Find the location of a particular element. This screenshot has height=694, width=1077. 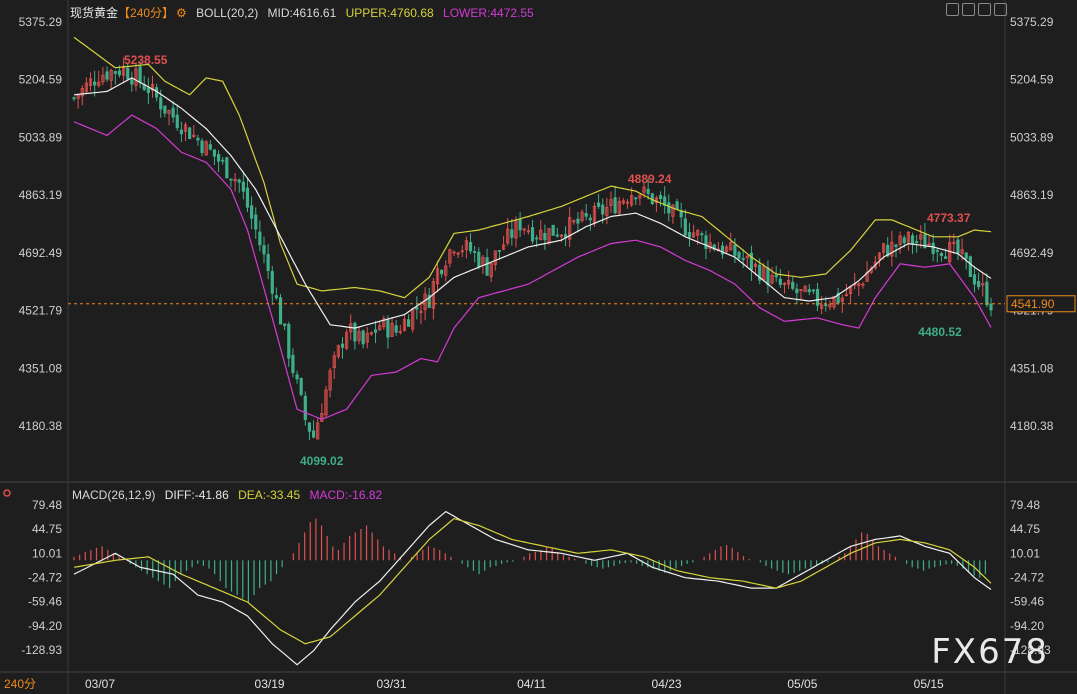

fx678-watermark: FX678 is located at coordinates (990, 652).